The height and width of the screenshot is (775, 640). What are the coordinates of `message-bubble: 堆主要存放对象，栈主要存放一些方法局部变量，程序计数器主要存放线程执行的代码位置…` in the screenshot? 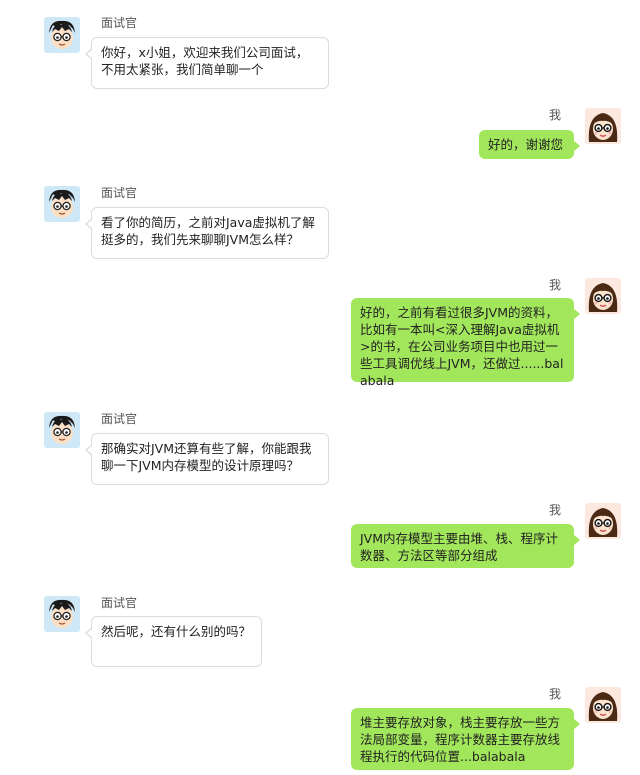 It's located at (465, 739).